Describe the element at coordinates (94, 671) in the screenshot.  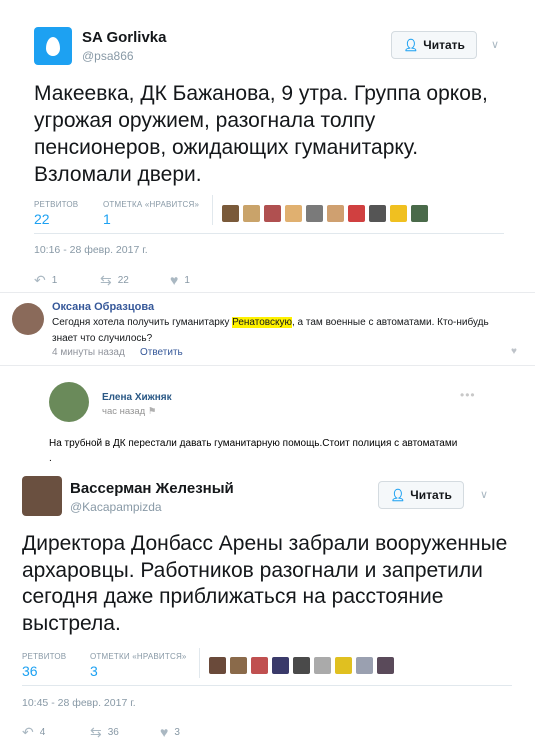
I see `likes-count: 3` at that location.